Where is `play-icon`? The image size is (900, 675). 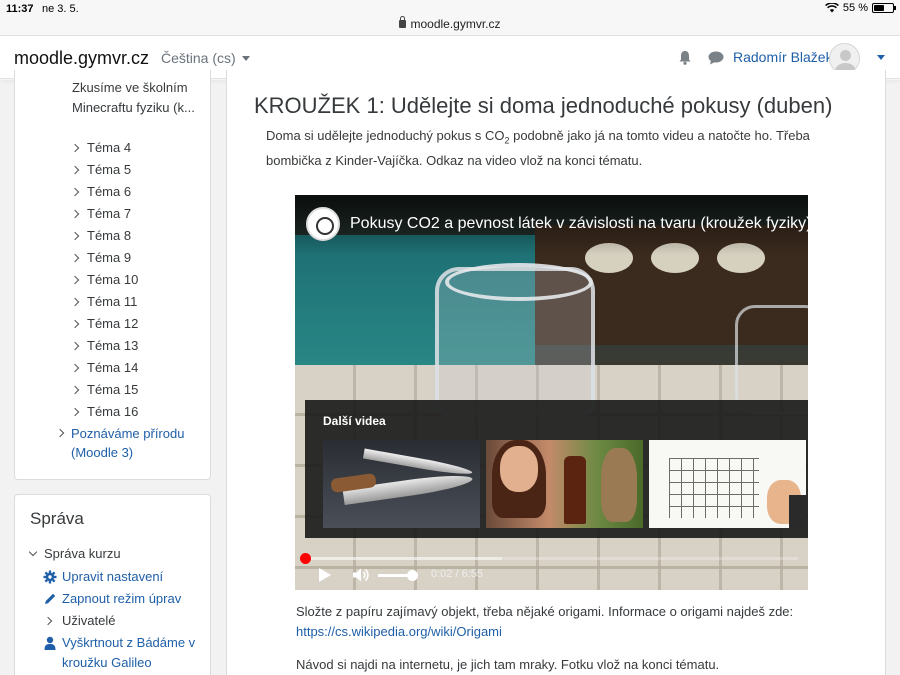
play-icon is located at coordinates (325, 575).